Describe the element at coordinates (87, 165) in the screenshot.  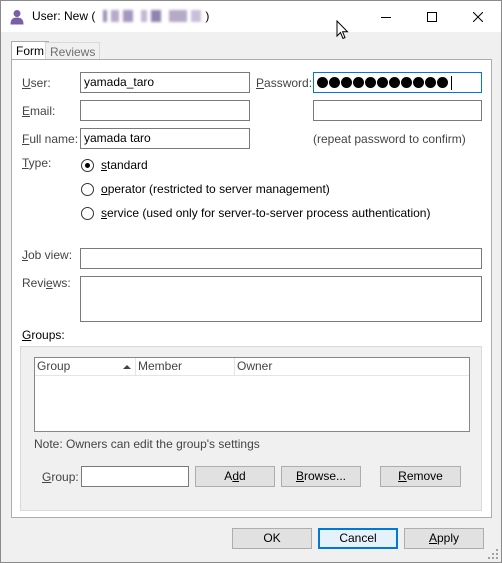
I see `radio-checked-icon` at that location.